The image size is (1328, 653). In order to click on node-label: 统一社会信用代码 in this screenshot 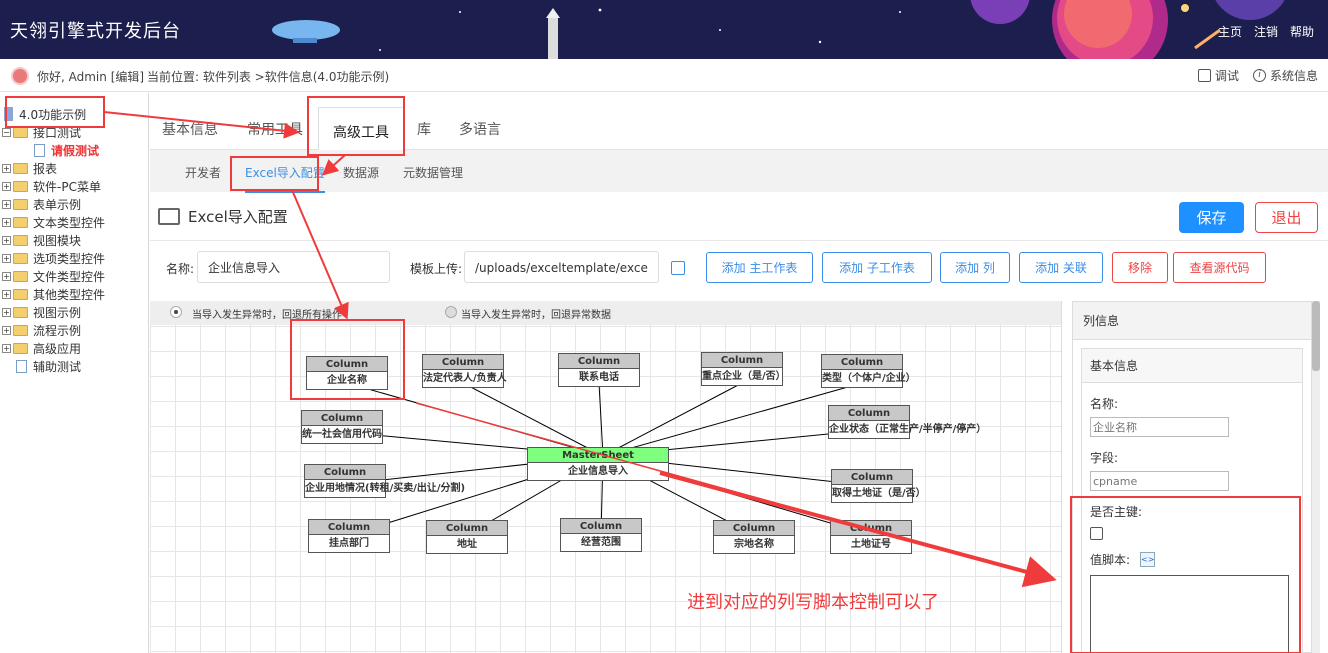, I will do `click(342, 434)`.